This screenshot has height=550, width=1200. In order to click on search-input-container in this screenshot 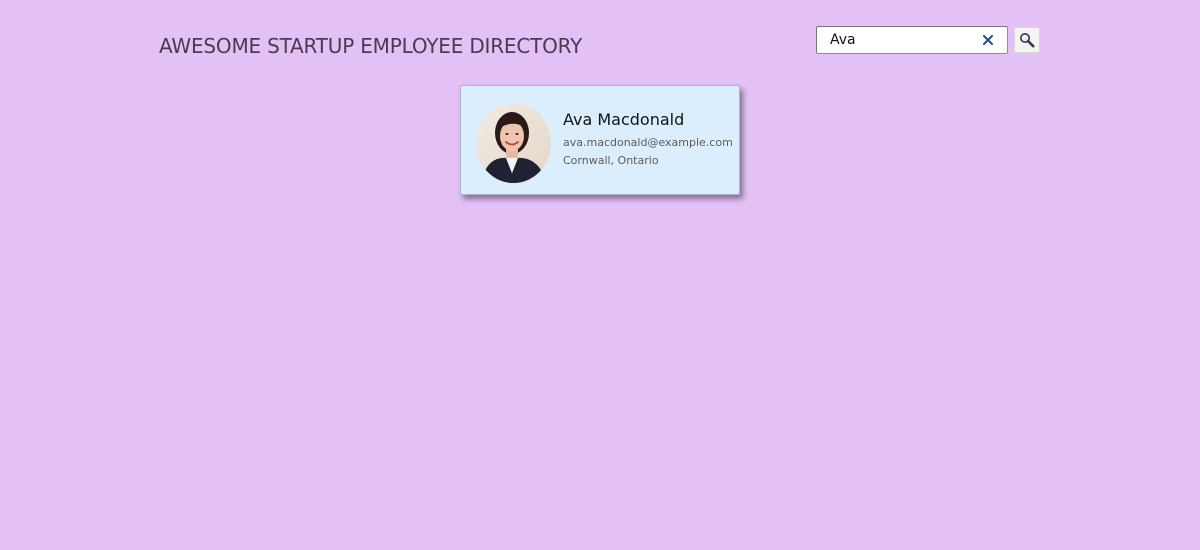, I will do `click(912, 40)`.